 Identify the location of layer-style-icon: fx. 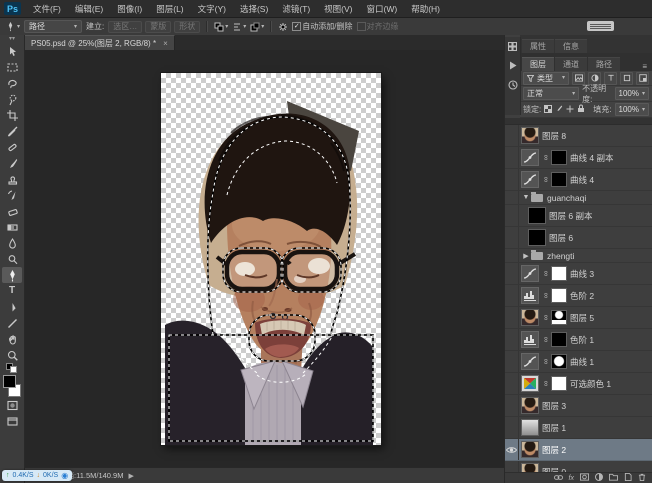
(571, 478).